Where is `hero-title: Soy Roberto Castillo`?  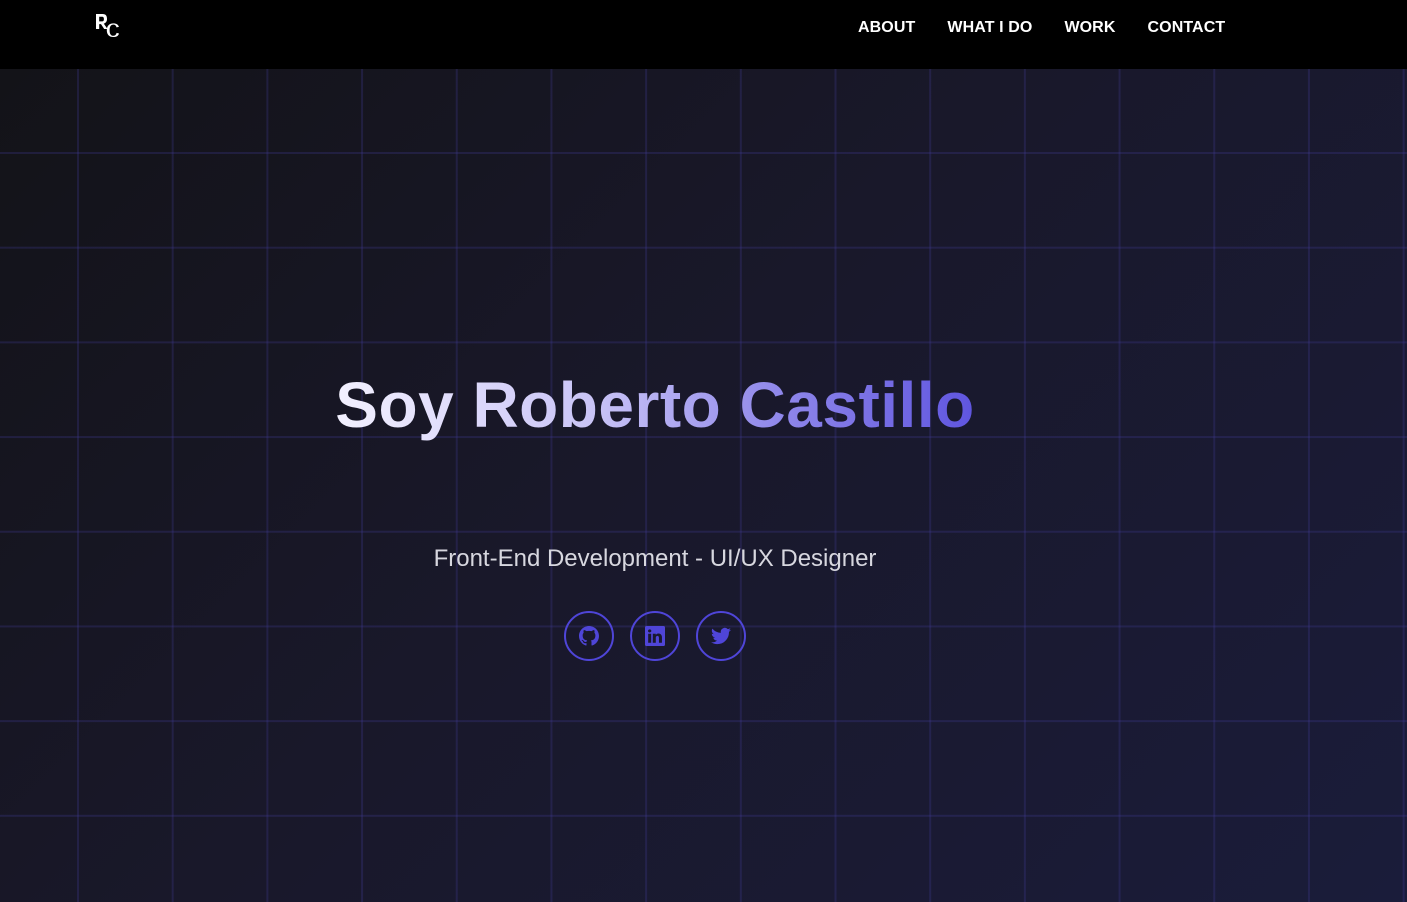 hero-title: Soy Roberto Castillo is located at coordinates (655, 405).